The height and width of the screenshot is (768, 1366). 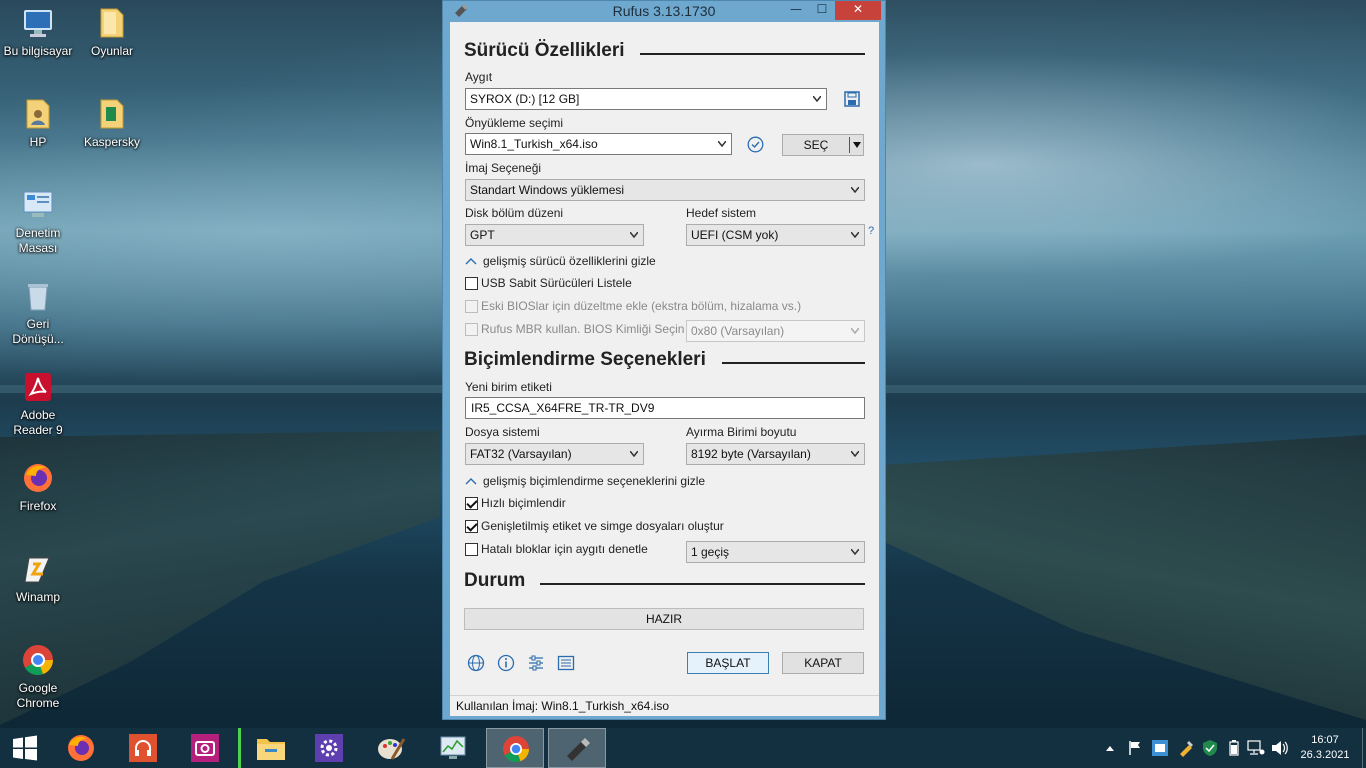 I want to click on volume-label-input: IR5_CCSA_X64FRE_TR-TR_DV9, so click(x=665, y=408).